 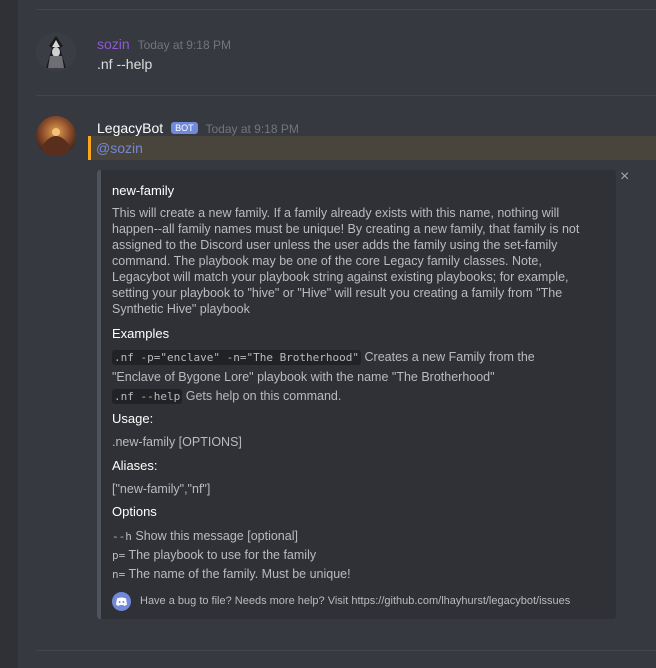 What do you see at coordinates (56, 136) in the screenshot?
I see `bot-avatar` at bounding box center [56, 136].